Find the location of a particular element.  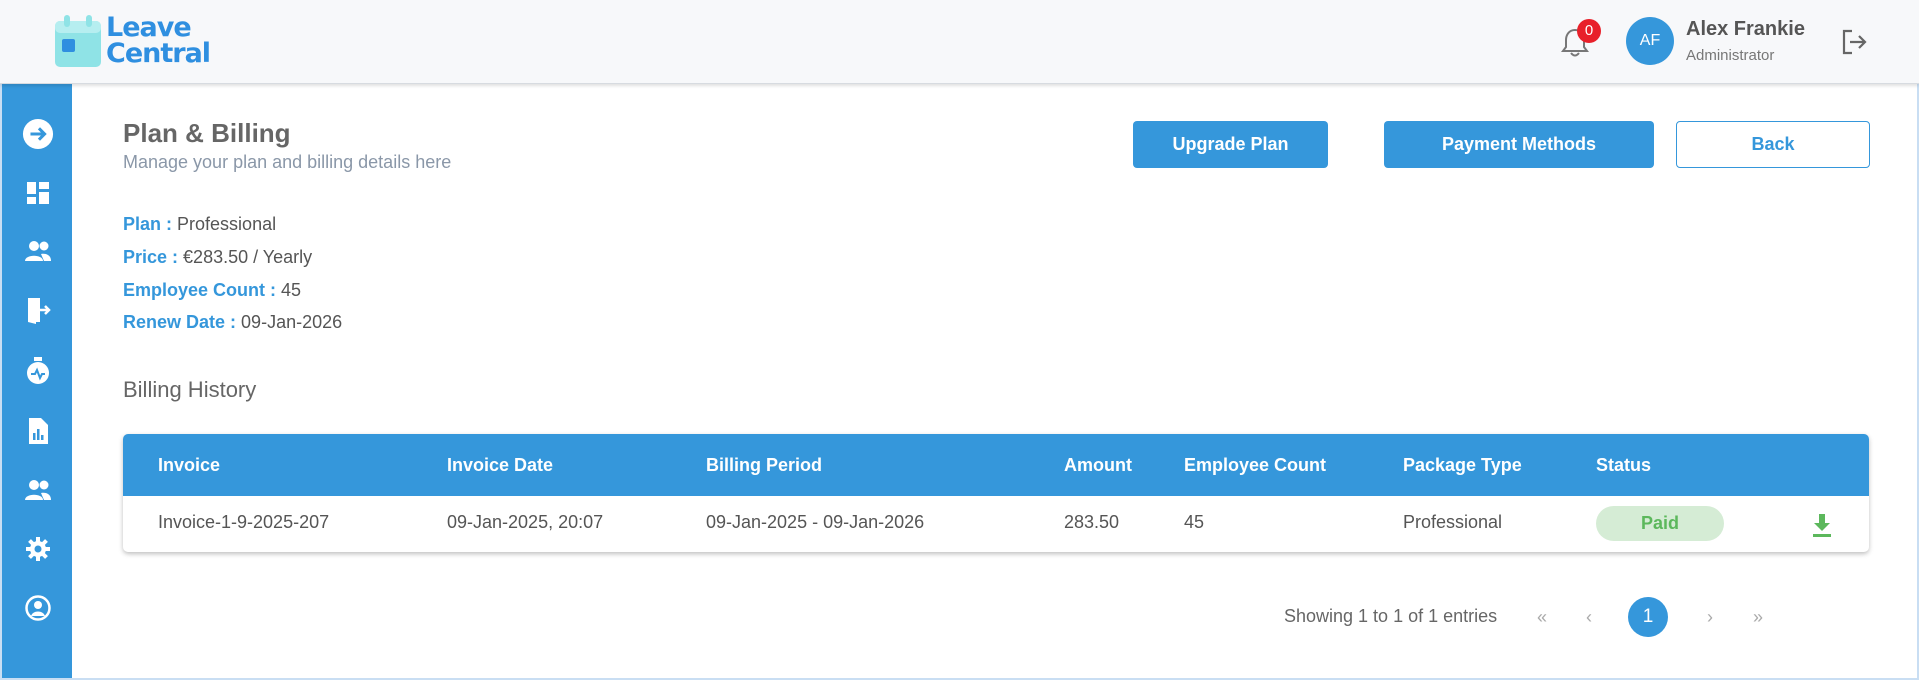

package-type-cell: Professional is located at coordinates (1453, 522).